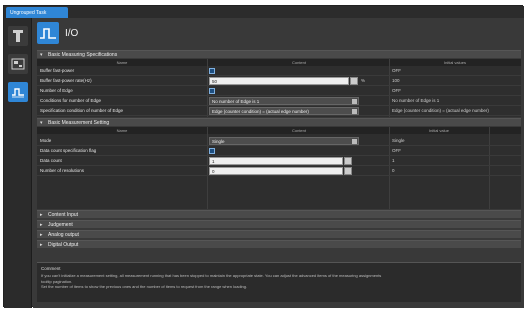 The width and height of the screenshot is (528, 310). What do you see at coordinates (218, 141) in the screenshot?
I see `select-value: Single` at bounding box center [218, 141].